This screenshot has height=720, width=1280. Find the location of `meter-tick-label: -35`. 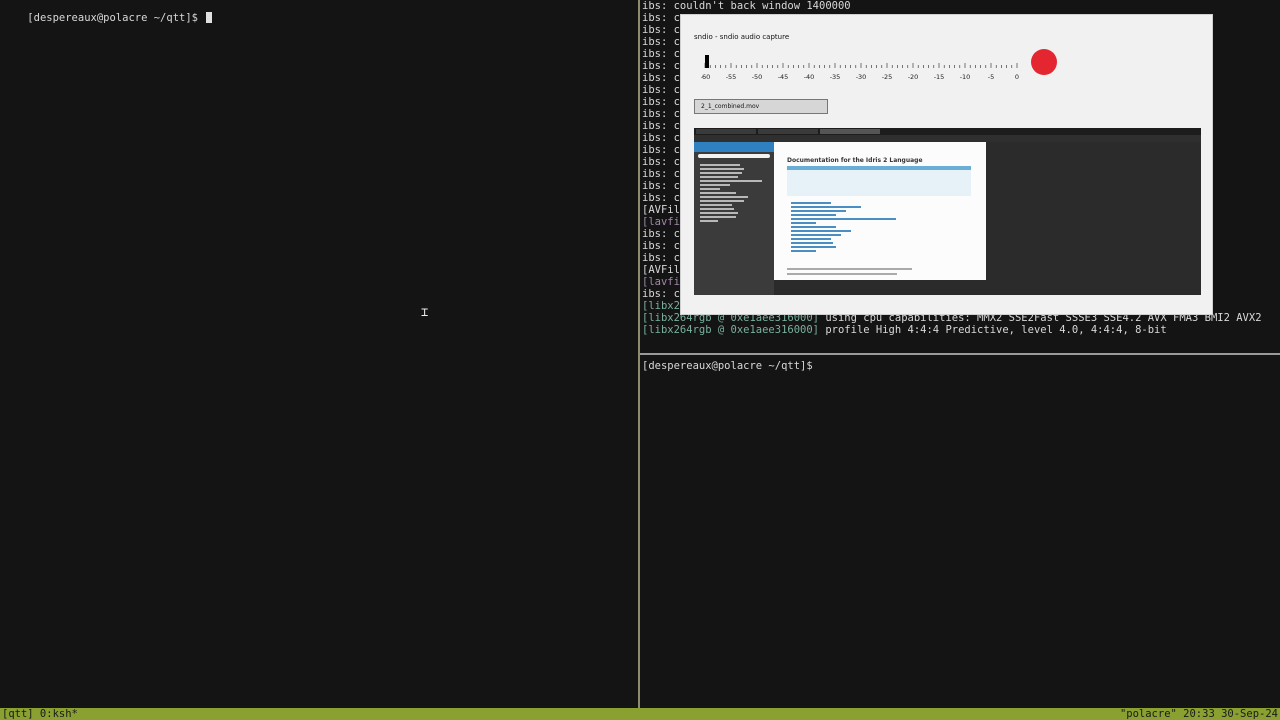

meter-tick-label: -35 is located at coordinates (835, 77).